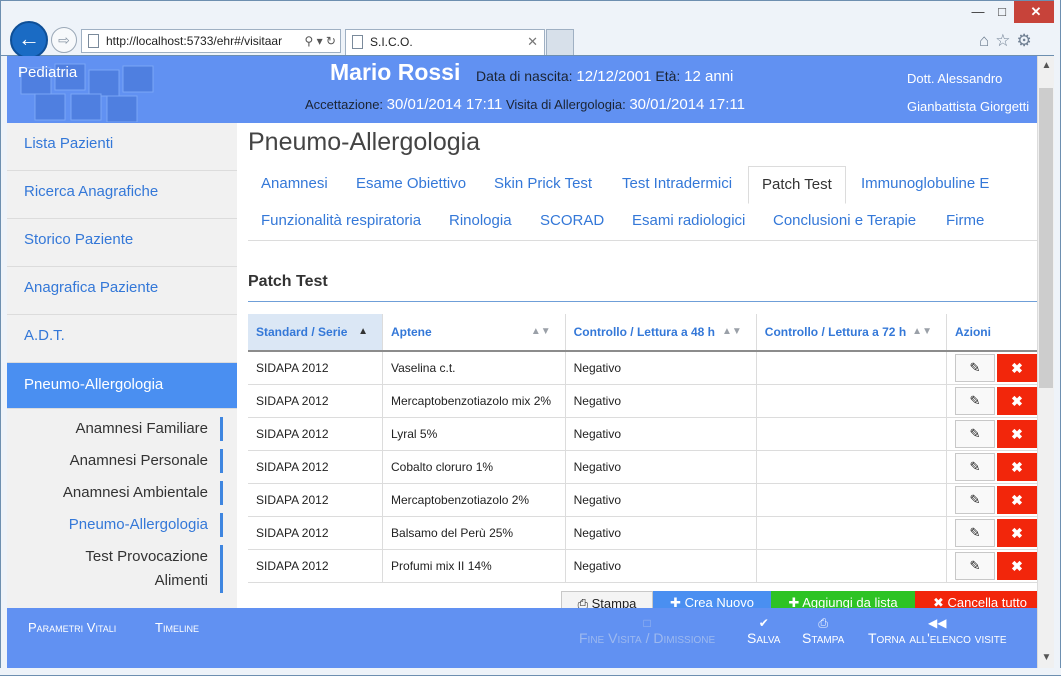 The width and height of the screenshot is (1061, 676). What do you see at coordinates (474, 566) in the screenshot?
I see `cell-aptene: Profumi mix II 14%` at bounding box center [474, 566].